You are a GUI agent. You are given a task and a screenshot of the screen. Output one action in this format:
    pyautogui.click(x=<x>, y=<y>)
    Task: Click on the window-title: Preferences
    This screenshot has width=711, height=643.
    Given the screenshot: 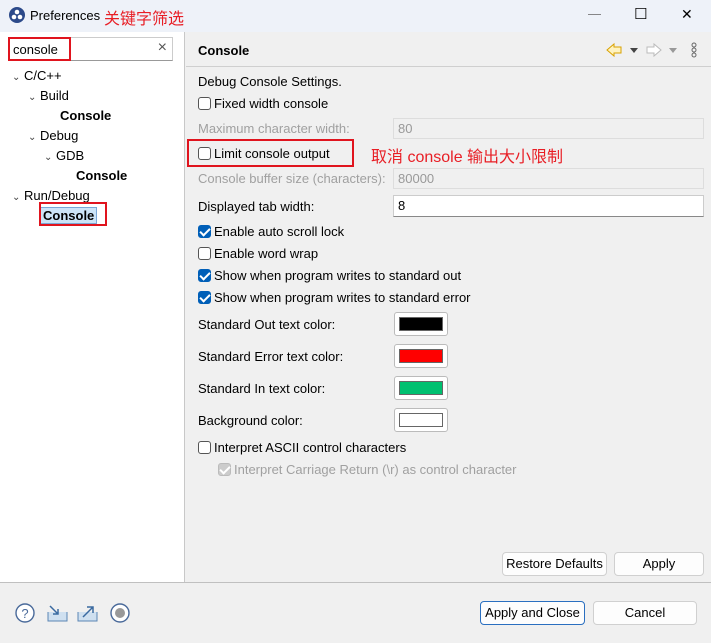 What is the action you would take?
    pyautogui.click(x=65, y=15)
    